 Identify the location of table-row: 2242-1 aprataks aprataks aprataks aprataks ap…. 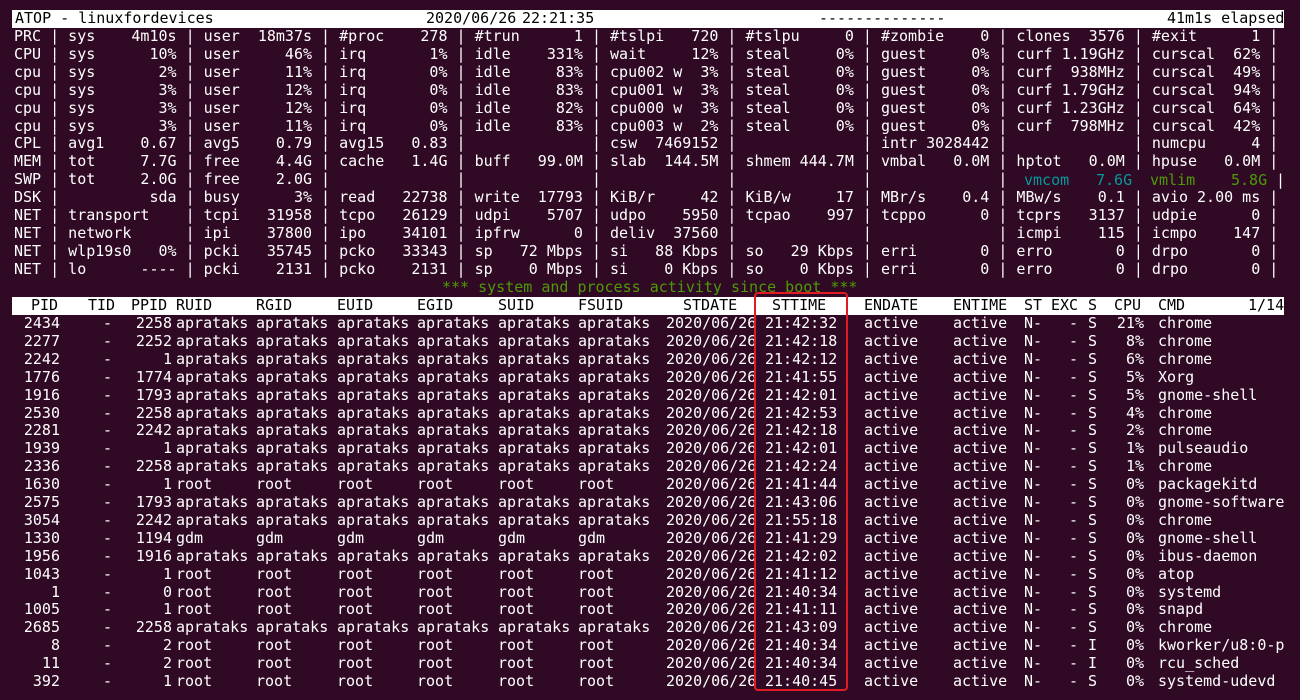
(650, 359).